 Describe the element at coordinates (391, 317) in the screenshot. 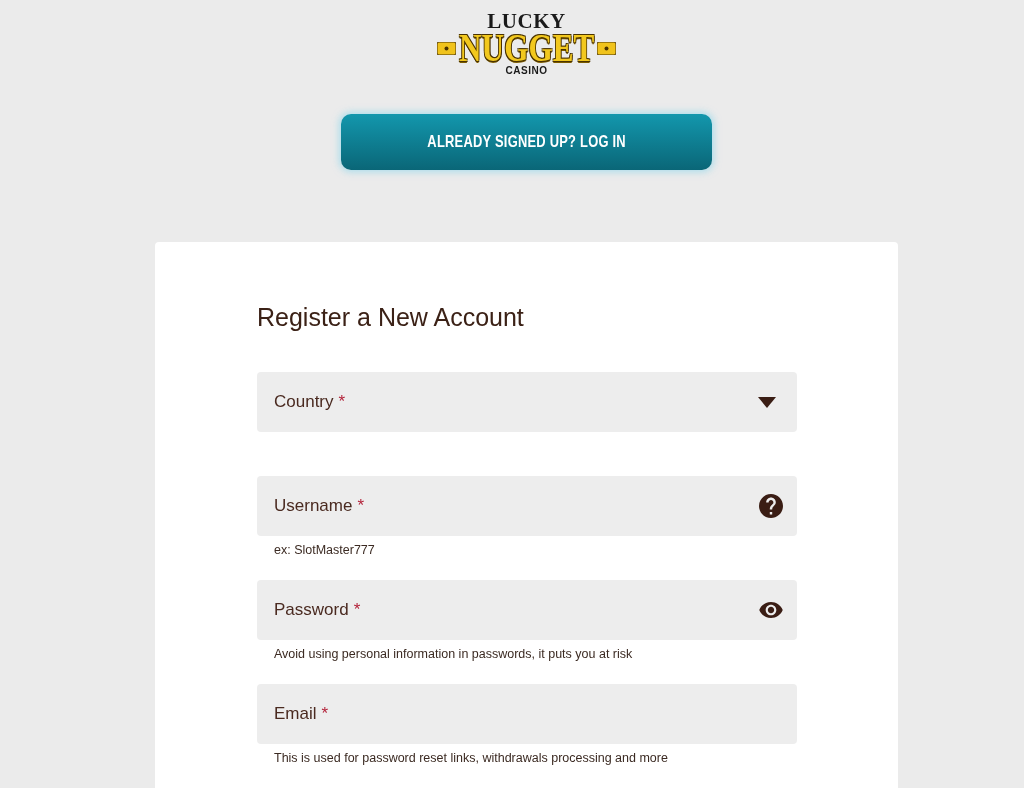

I see `form-title: Register a New Account` at that location.